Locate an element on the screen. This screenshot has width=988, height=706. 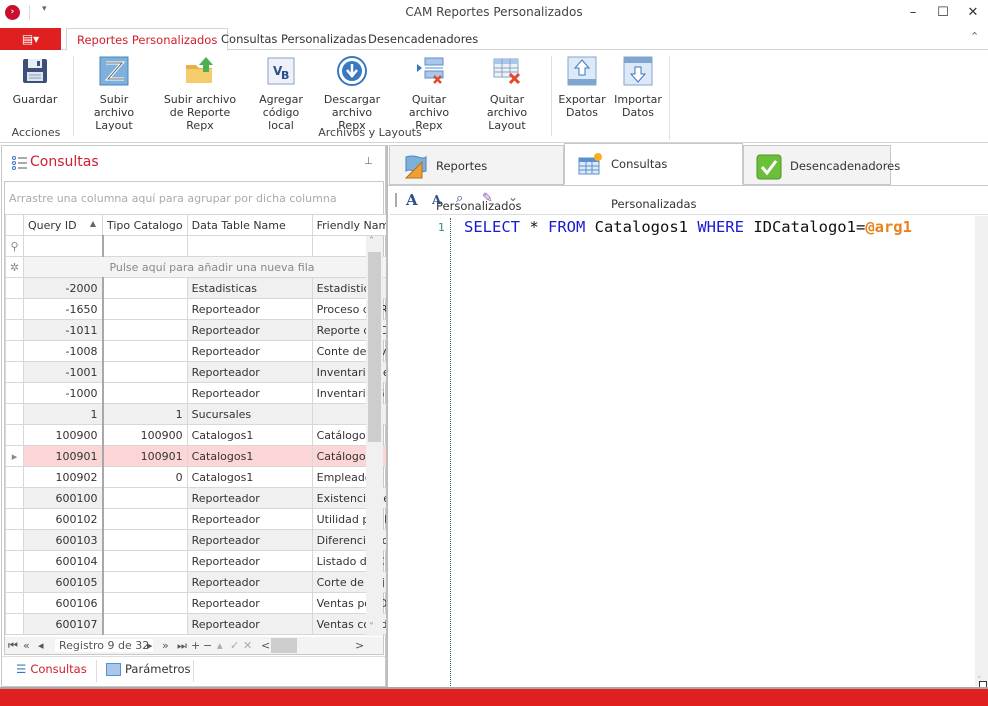
cell-tipo-catalogo: 100901 is located at coordinates (145, 456).